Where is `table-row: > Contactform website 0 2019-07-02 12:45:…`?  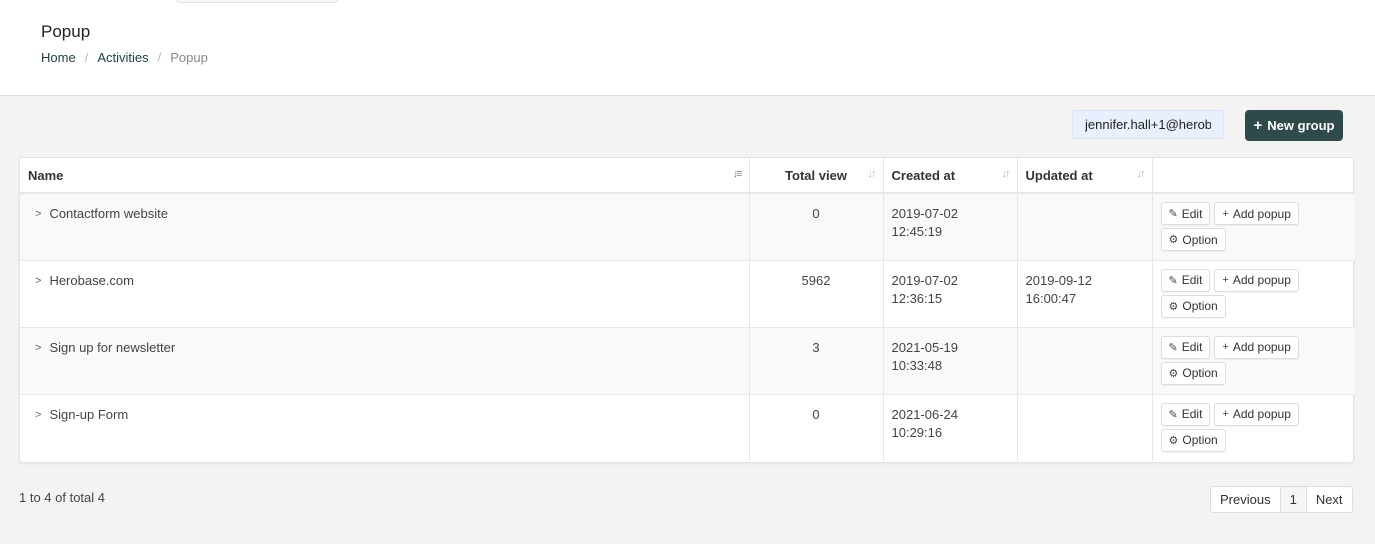
table-row: > Contactform website 0 2019-07-02 12:45:… is located at coordinates (687, 226).